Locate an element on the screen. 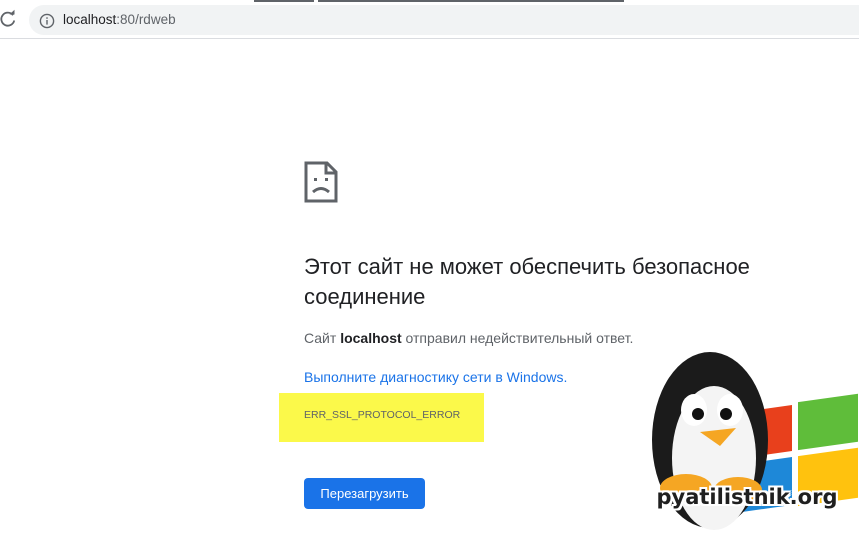 The image size is (859, 542). url-text: localhost:80/rdweb is located at coordinates (119, 20).